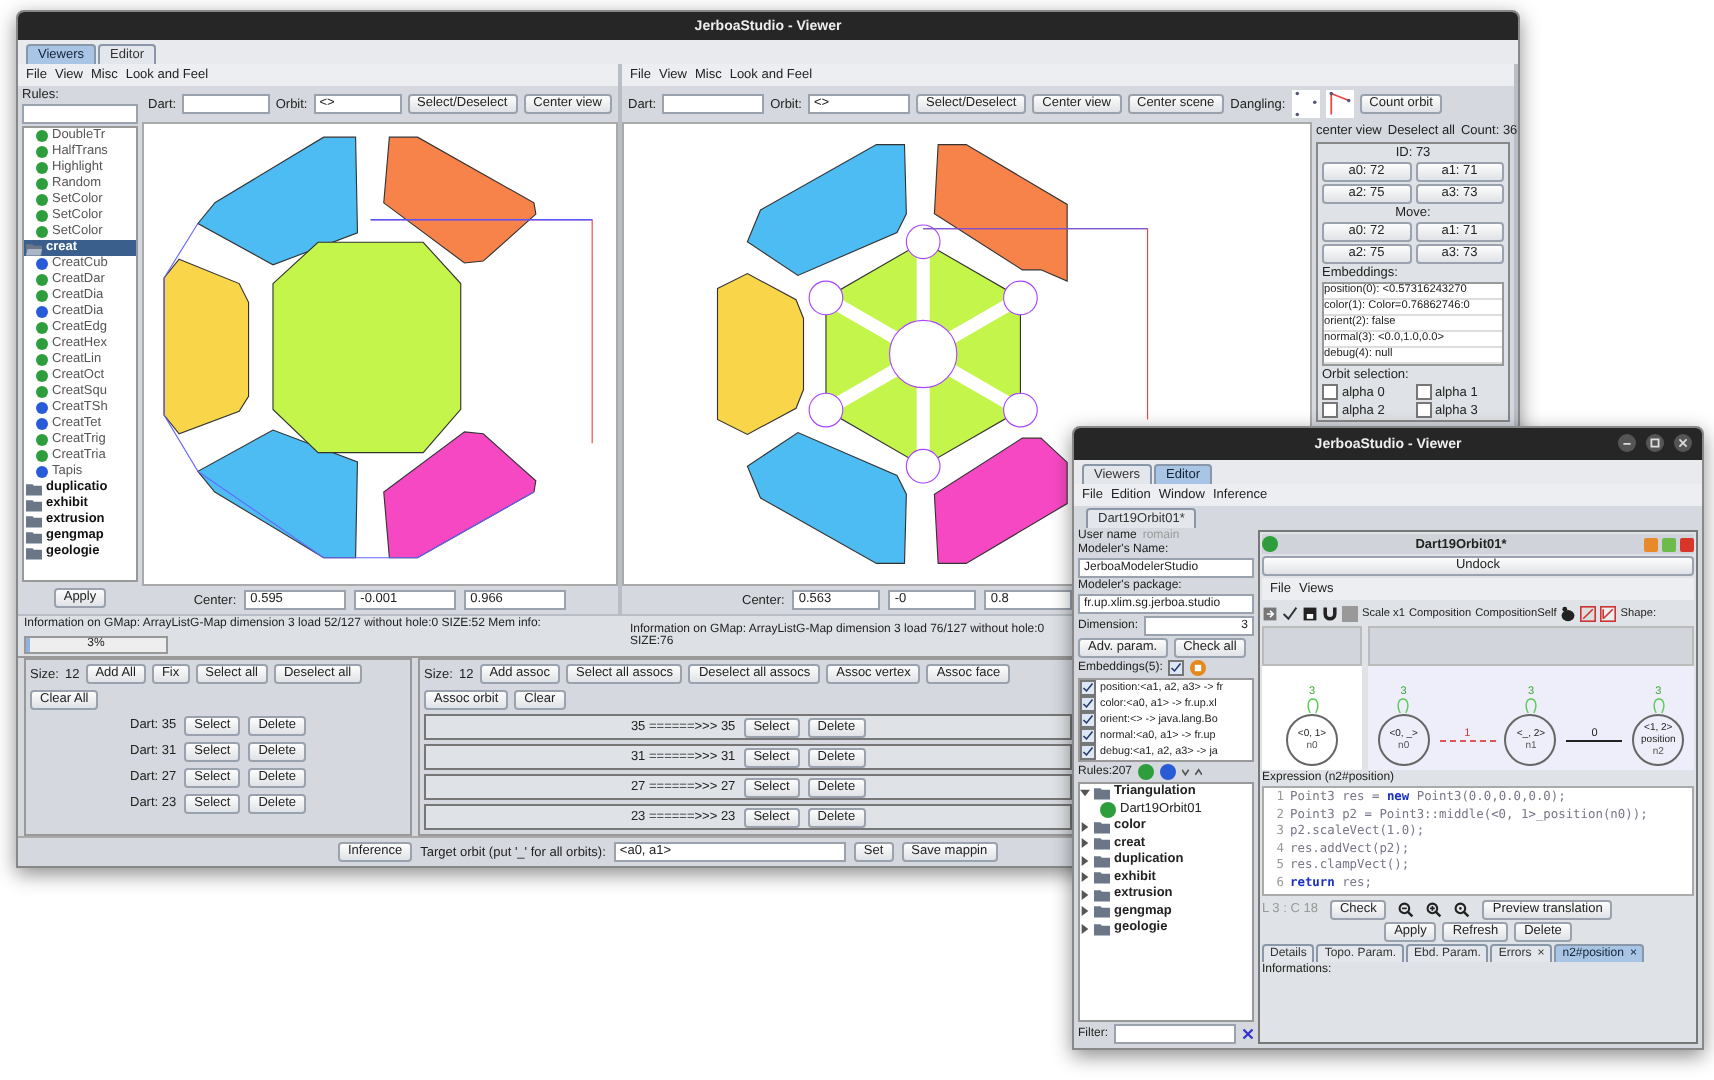  I want to click on dart-preview-icon, so click(1305, 104).